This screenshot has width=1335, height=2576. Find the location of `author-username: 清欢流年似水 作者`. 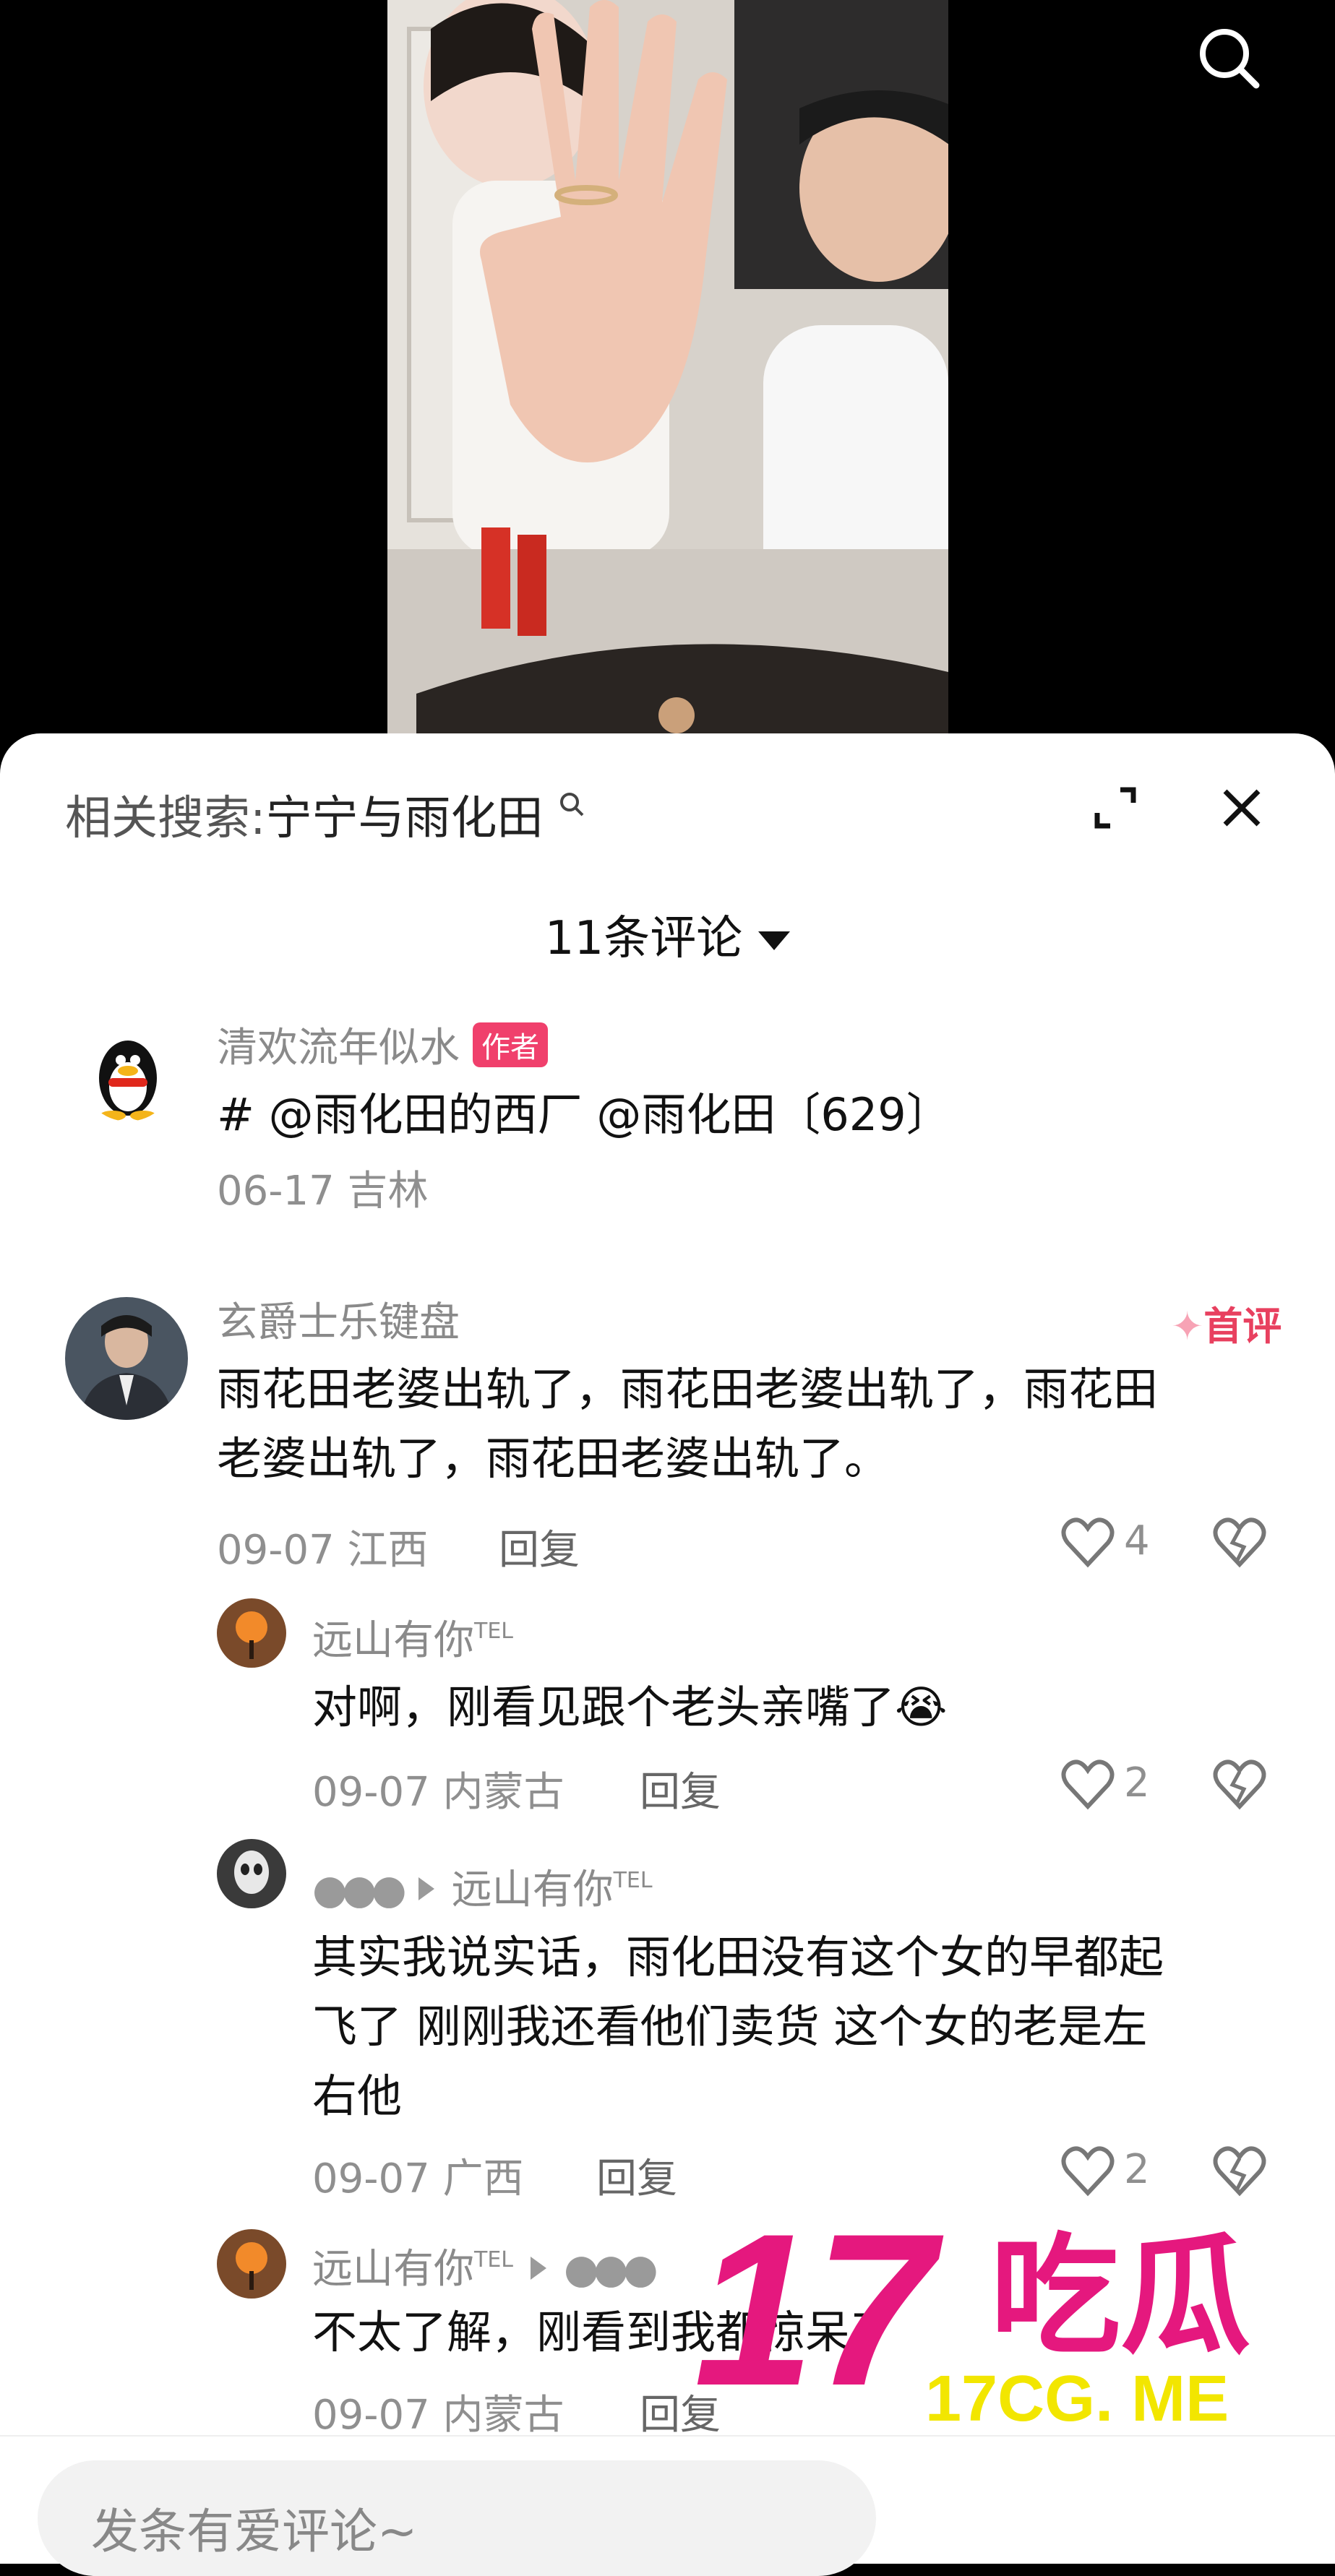

author-username: 清欢流年似水 作者 is located at coordinates (382, 1044).